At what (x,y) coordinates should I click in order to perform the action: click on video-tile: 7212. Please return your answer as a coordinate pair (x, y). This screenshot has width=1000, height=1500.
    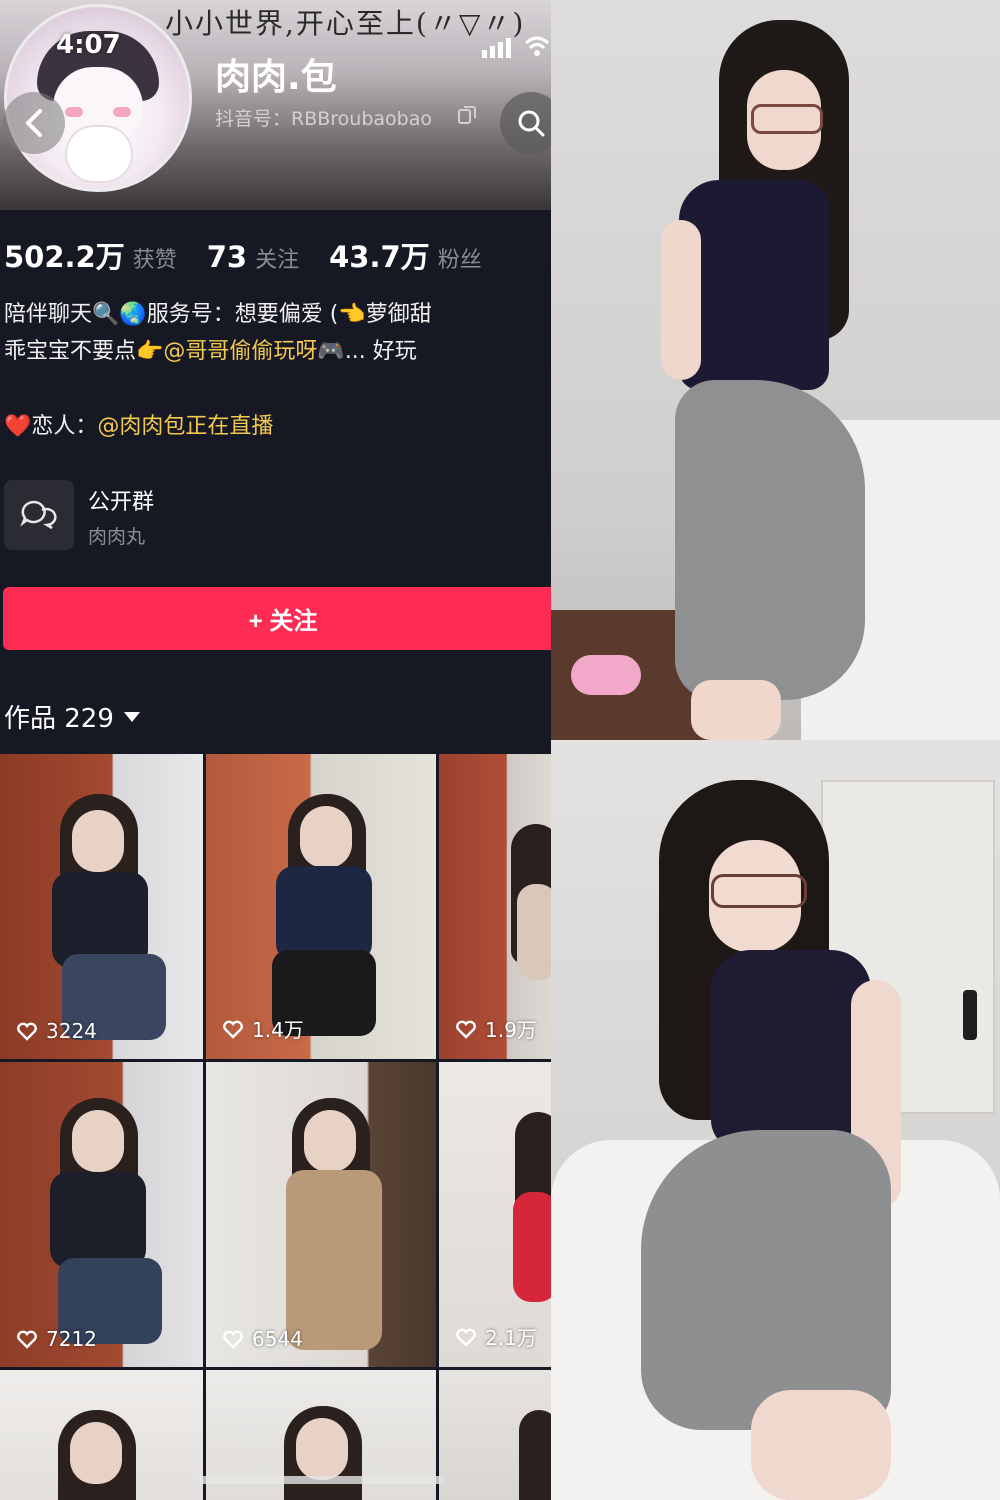
    Looking at the image, I should click on (101, 1214).